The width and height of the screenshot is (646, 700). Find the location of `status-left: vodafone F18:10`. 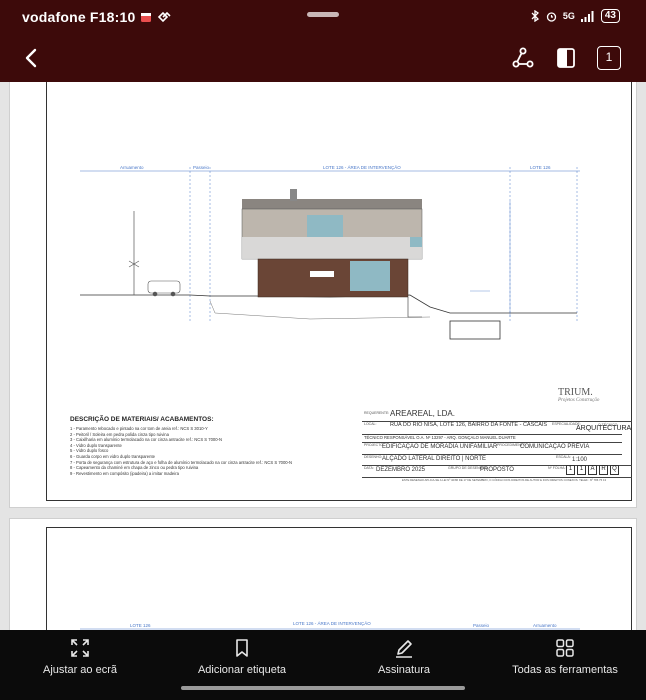

status-left: vodafone F18:10 is located at coordinates (97, 17).